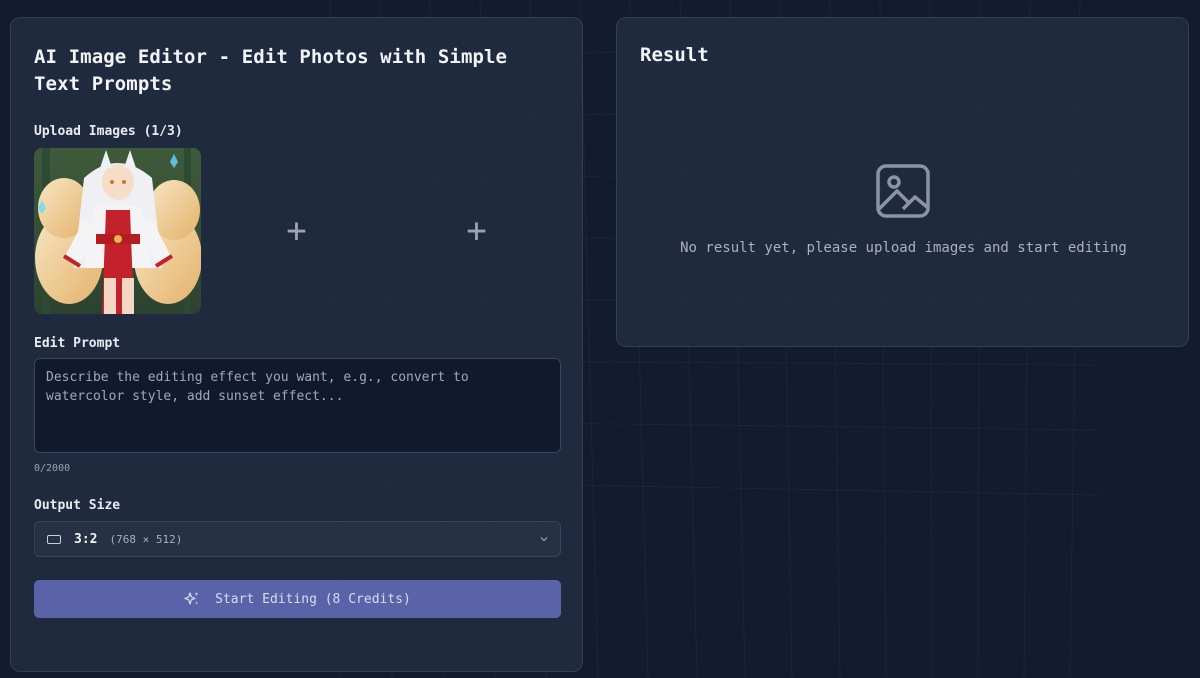  I want to click on aspect-ratio-icon, so click(54, 539).